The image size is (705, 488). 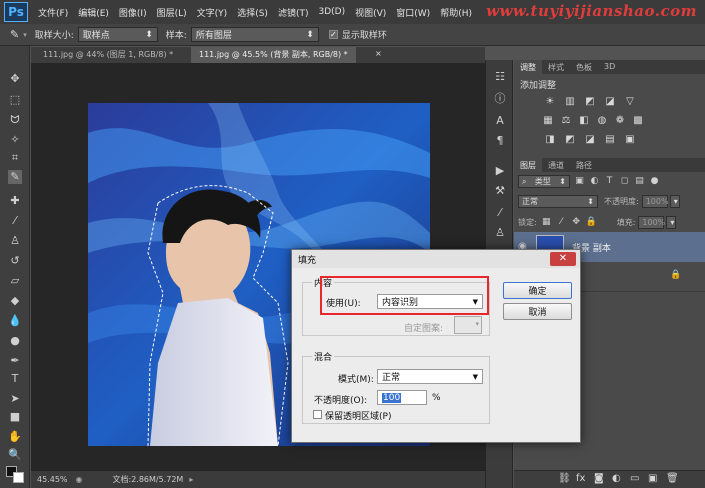 I want to click on photo-filter-icon: ◍, so click(x=602, y=121).